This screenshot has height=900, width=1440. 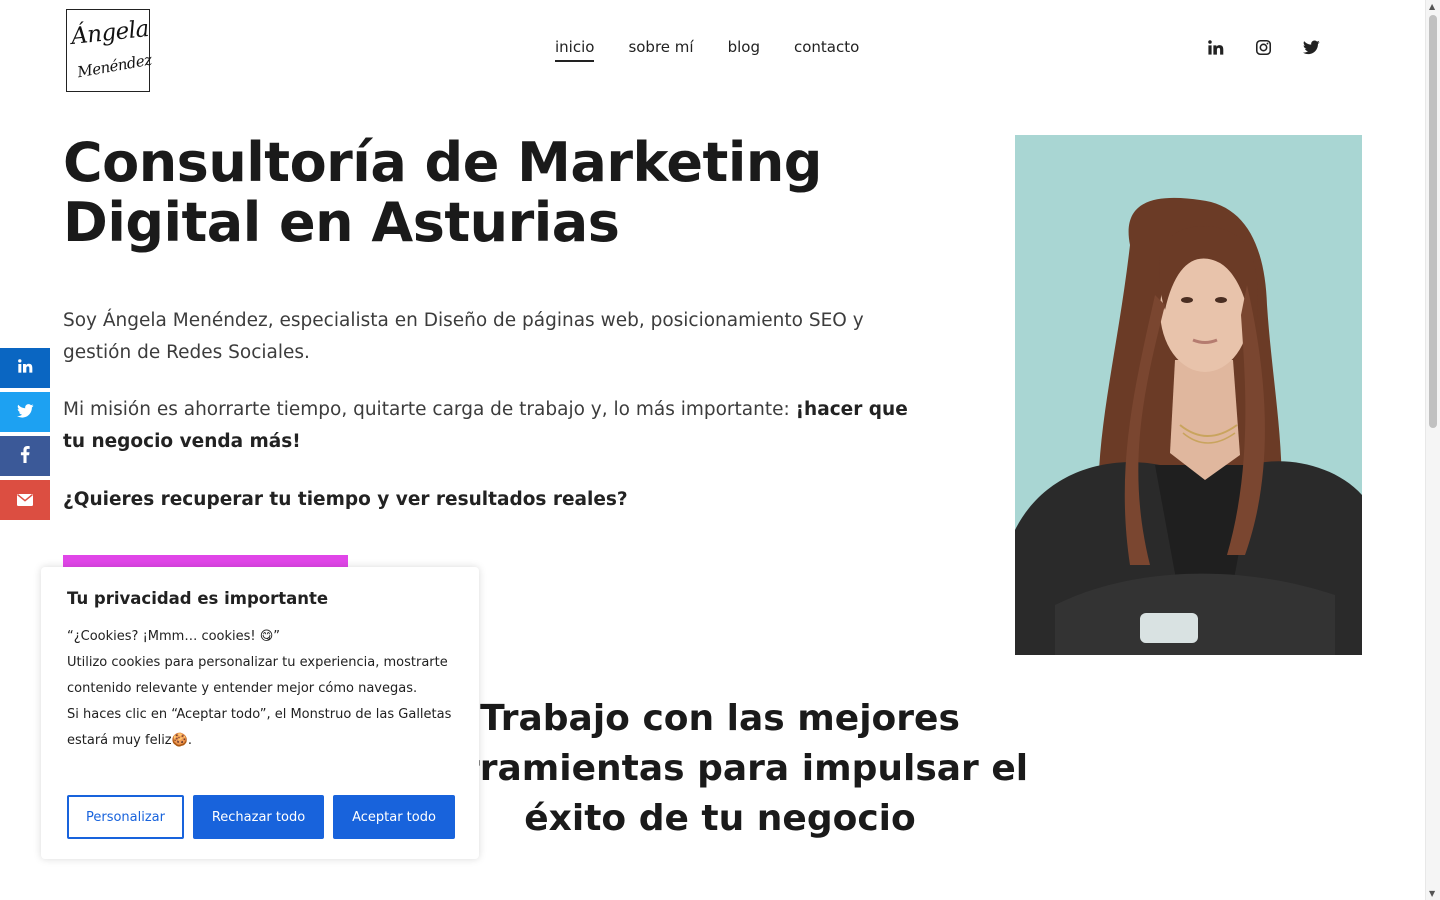 I want to click on site-logo: Ángela Menéndez, so click(x=109, y=50).